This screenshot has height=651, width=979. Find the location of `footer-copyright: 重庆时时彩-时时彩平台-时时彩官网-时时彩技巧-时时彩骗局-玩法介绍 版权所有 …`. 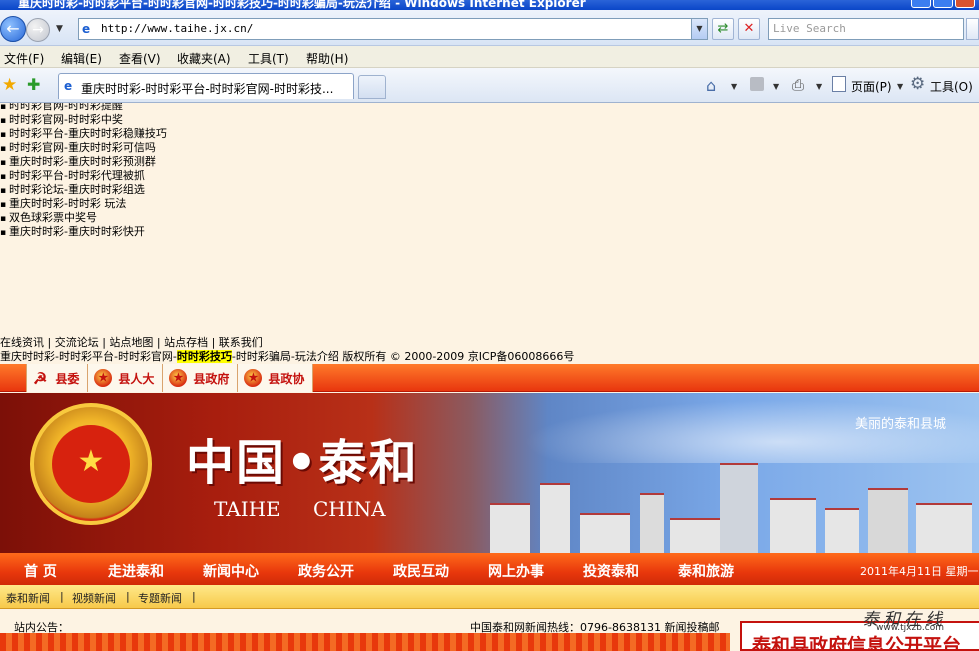

footer-copyright: 重庆时时彩-时时彩平台-时时彩官网-时时彩技巧-时时彩骗局-玩法介绍 版权所有 … is located at coordinates (287, 357).